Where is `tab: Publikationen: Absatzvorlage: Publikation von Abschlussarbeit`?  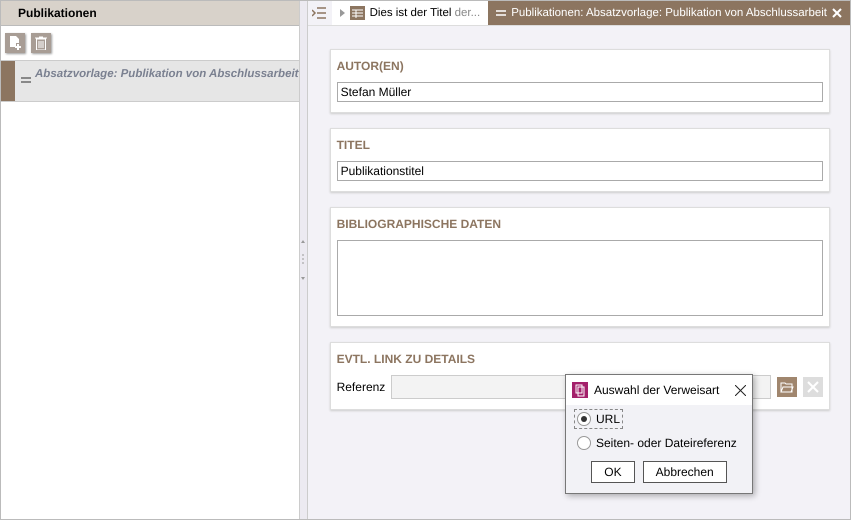
tab: Publikationen: Absatzvorlage: Publikation von Abschlussarbeit is located at coordinates (669, 13).